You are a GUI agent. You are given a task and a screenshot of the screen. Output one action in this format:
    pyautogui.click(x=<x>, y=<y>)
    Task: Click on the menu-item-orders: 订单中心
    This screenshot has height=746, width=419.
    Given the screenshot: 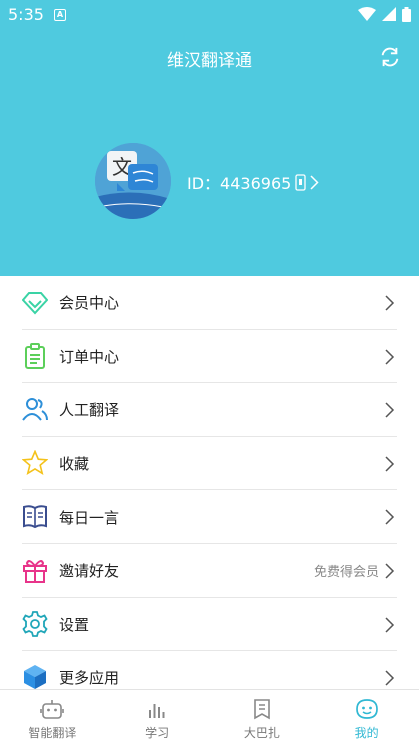 What is the action you would take?
    pyautogui.click(x=209, y=357)
    